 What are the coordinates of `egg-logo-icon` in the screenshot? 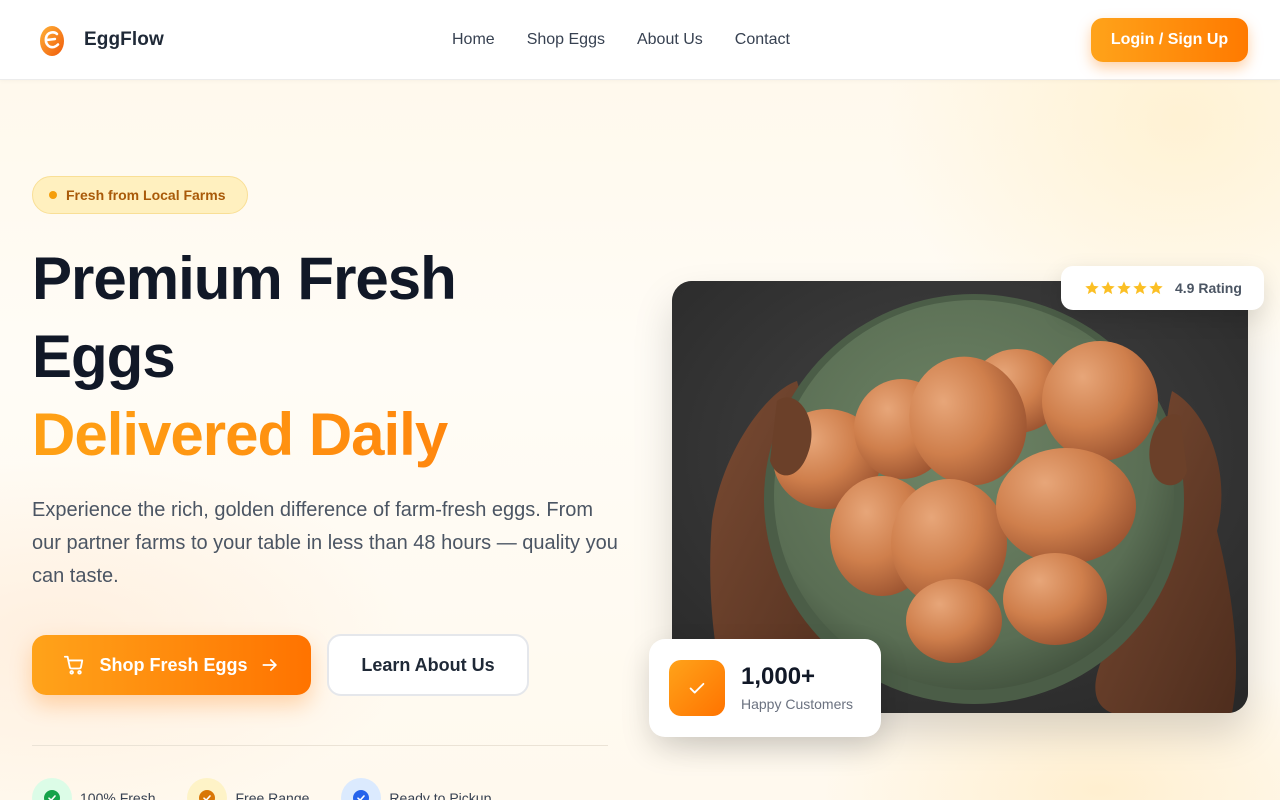 It's located at (52, 41).